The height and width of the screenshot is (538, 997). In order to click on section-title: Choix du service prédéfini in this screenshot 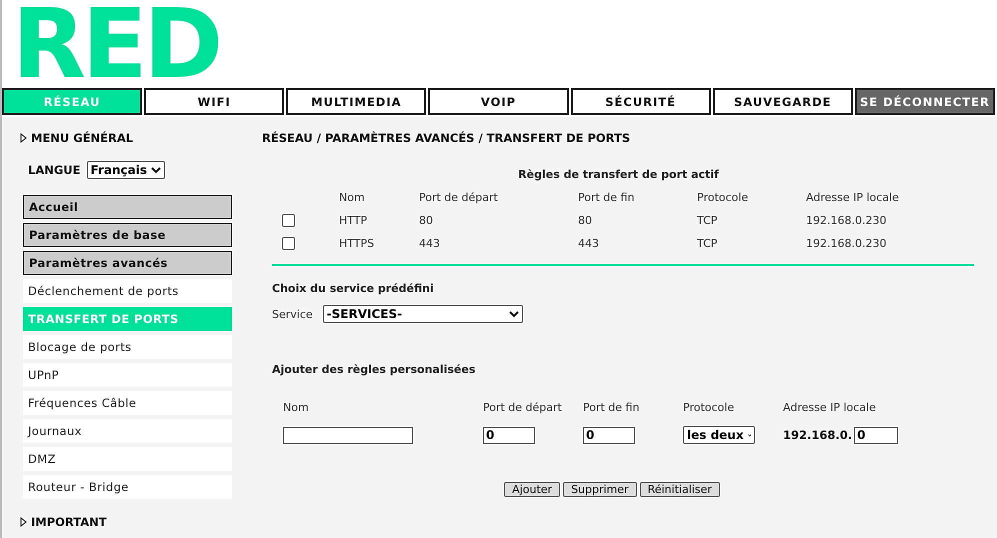, I will do `click(353, 288)`.